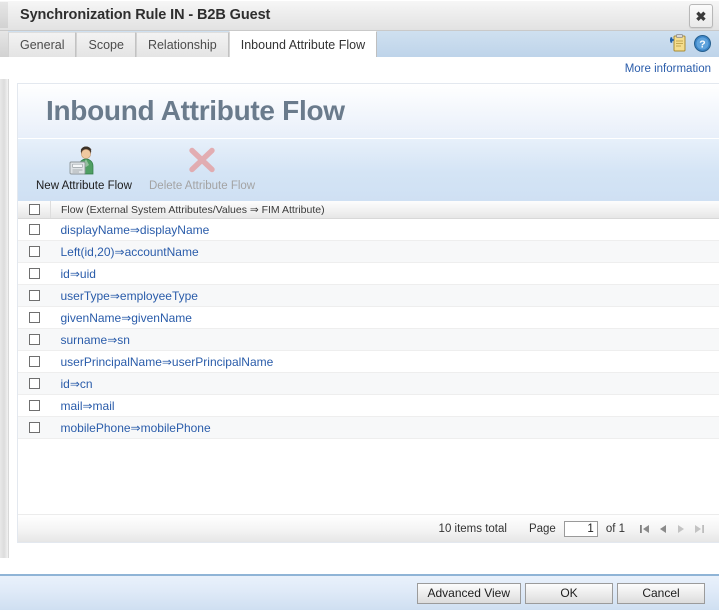  I want to click on table-row: userPrincipalName⇒userPrincipalName, so click(368, 361).